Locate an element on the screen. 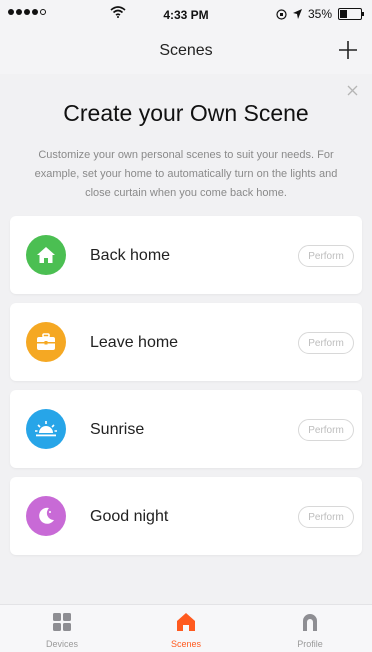  tab-profile: Profile is located at coordinates (310, 628).